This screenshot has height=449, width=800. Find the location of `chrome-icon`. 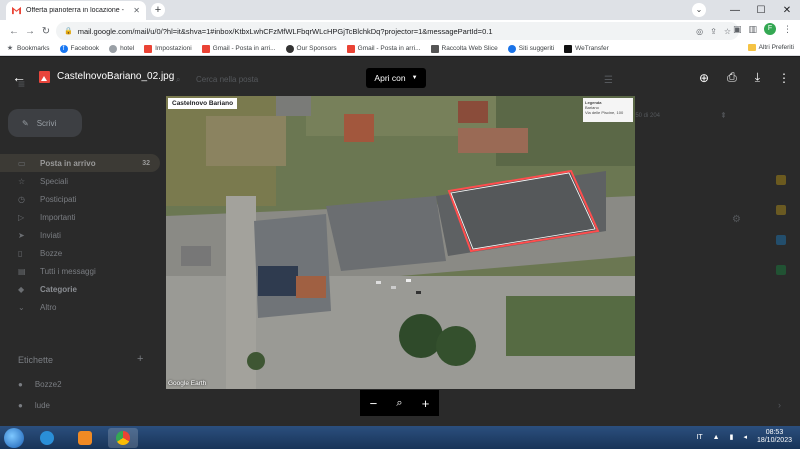

chrome-icon is located at coordinates (123, 437).